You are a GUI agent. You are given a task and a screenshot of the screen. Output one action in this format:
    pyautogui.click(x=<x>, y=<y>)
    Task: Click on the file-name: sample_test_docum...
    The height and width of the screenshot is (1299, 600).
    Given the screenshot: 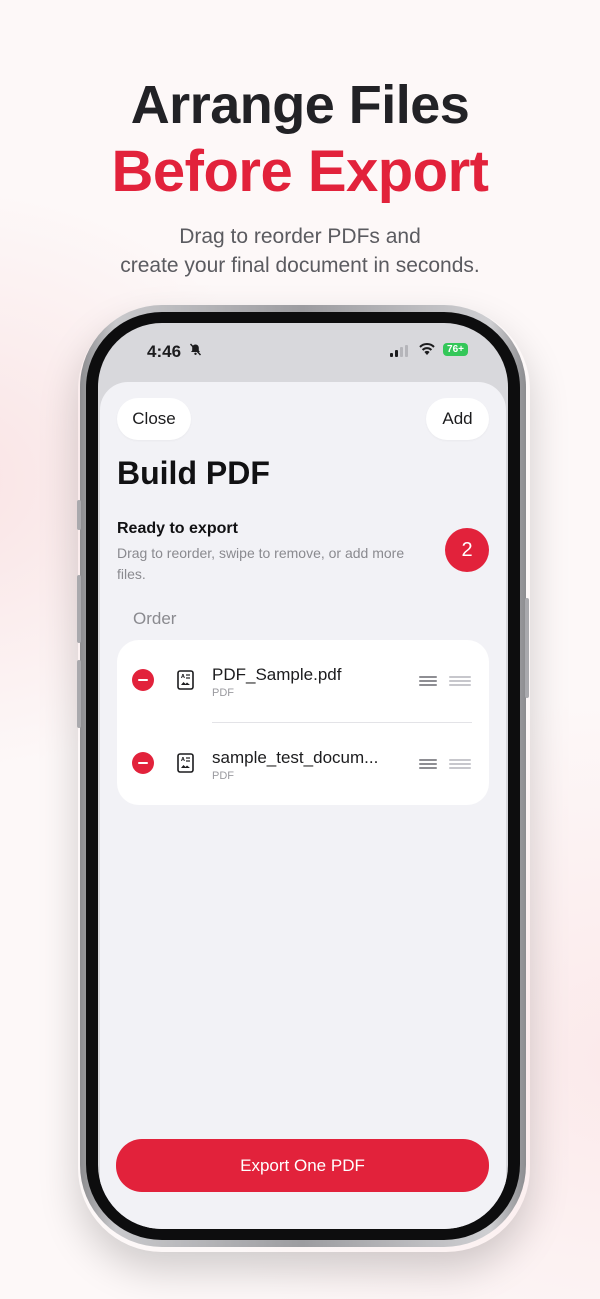 What is the action you would take?
    pyautogui.click(x=295, y=757)
    